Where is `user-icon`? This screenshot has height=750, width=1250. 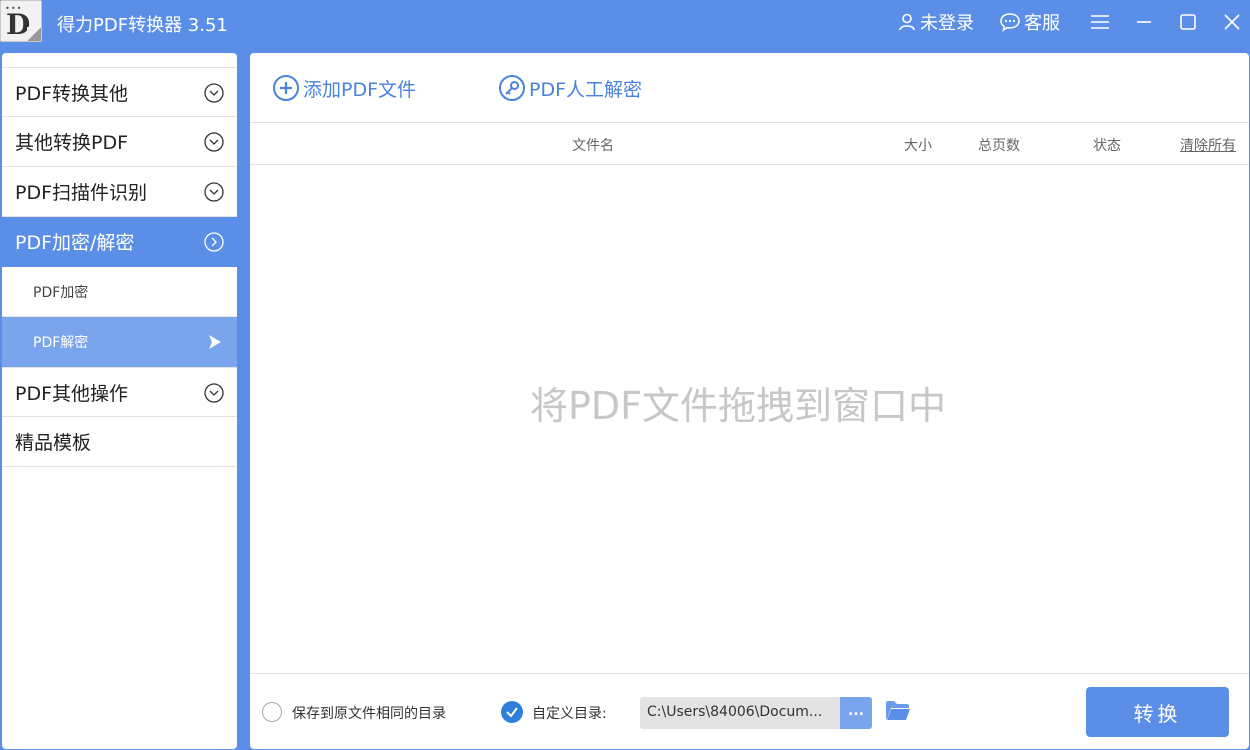 user-icon is located at coordinates (907, 22).